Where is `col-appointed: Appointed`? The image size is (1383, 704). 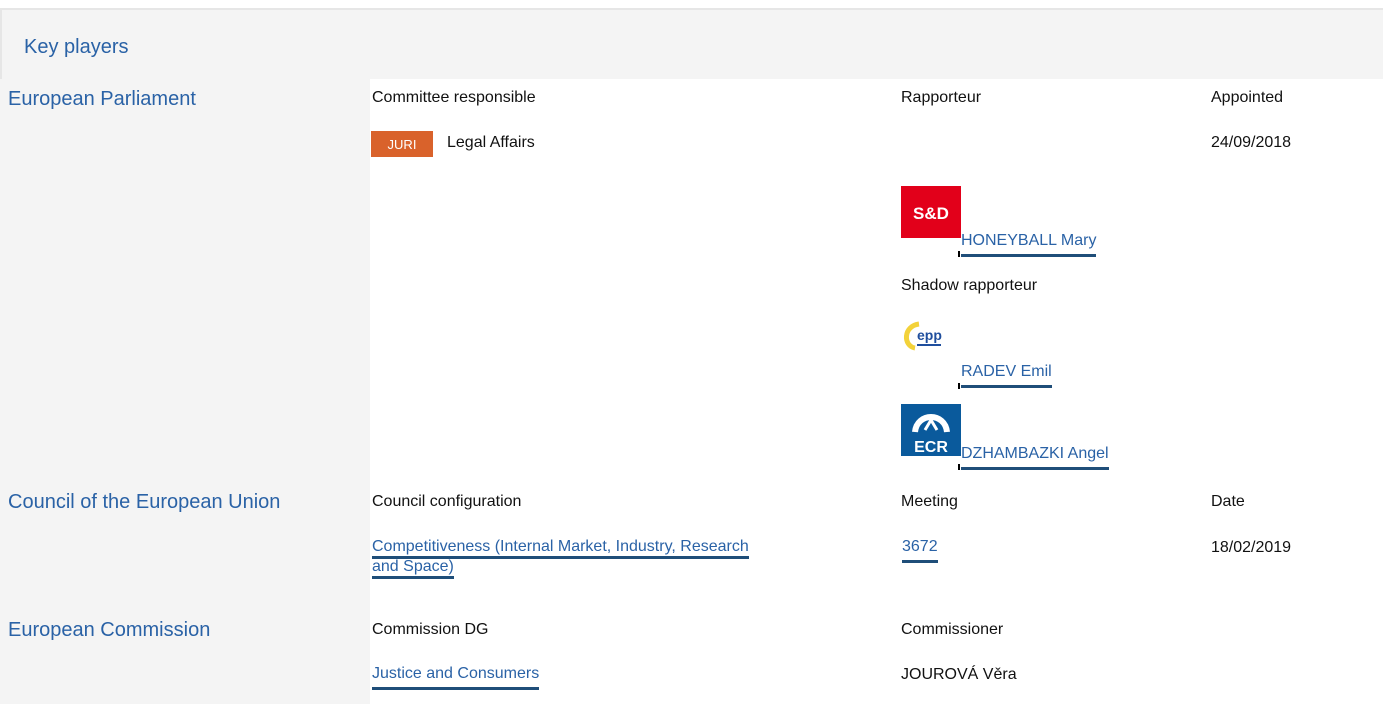
col-appointed: Appointed is located at coordinates (1247, 97).